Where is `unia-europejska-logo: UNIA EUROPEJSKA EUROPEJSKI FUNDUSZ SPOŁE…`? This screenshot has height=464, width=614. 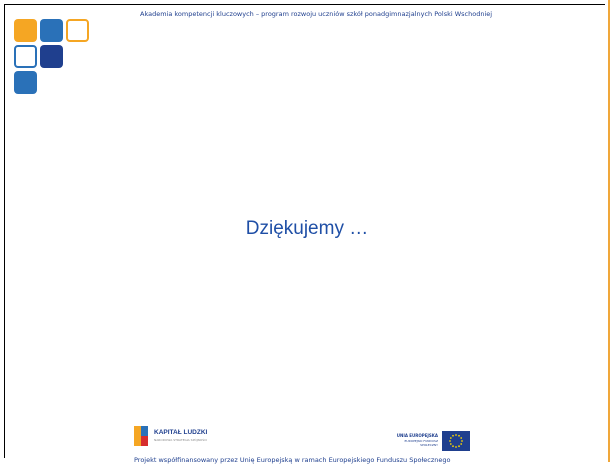
unia-europejska-logo: UNIA EUROPEJSKA EUROPEJSKI FUNDUSZ SPOŁE… is located at coordinates (432, 442).